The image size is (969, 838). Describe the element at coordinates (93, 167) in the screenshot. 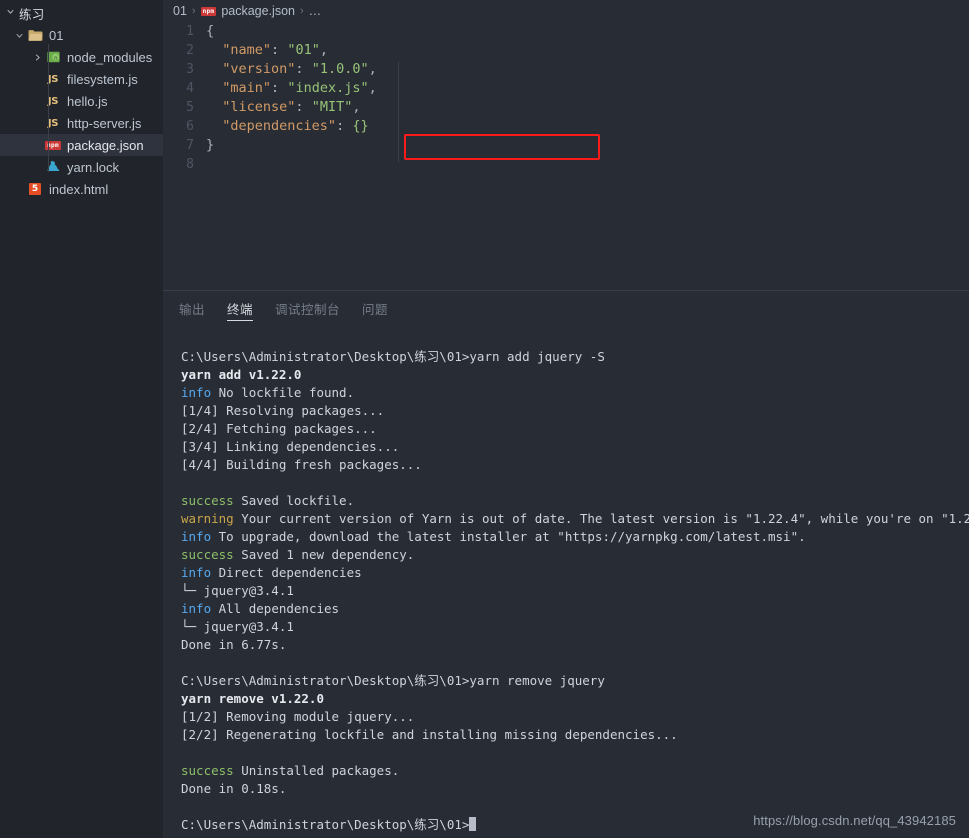

I see `tree-item-label: yarn.lock` at that location.